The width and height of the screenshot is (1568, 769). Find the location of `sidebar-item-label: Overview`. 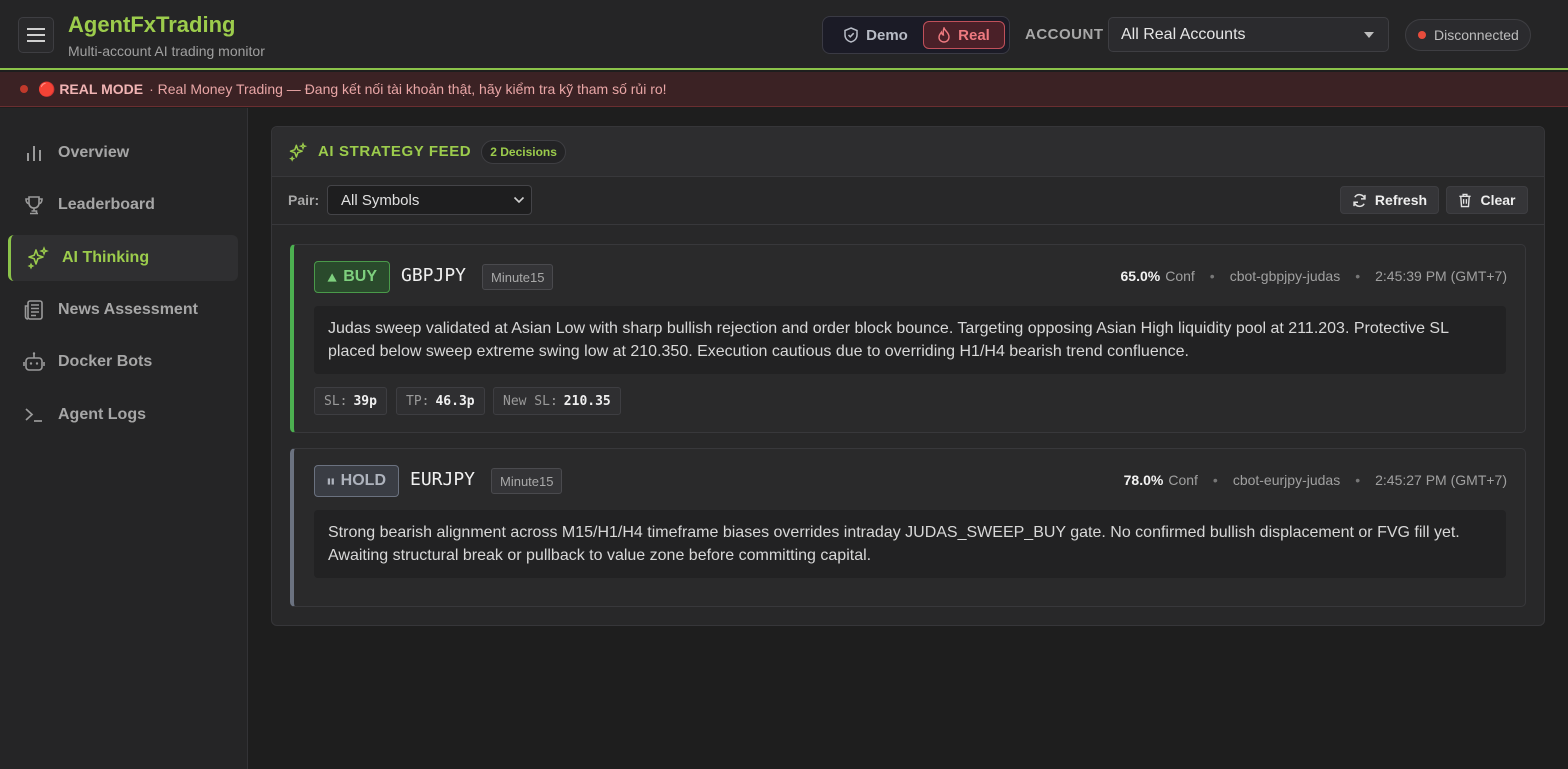

sidebar-item-label: Overview is located at coordinates (94, 152).